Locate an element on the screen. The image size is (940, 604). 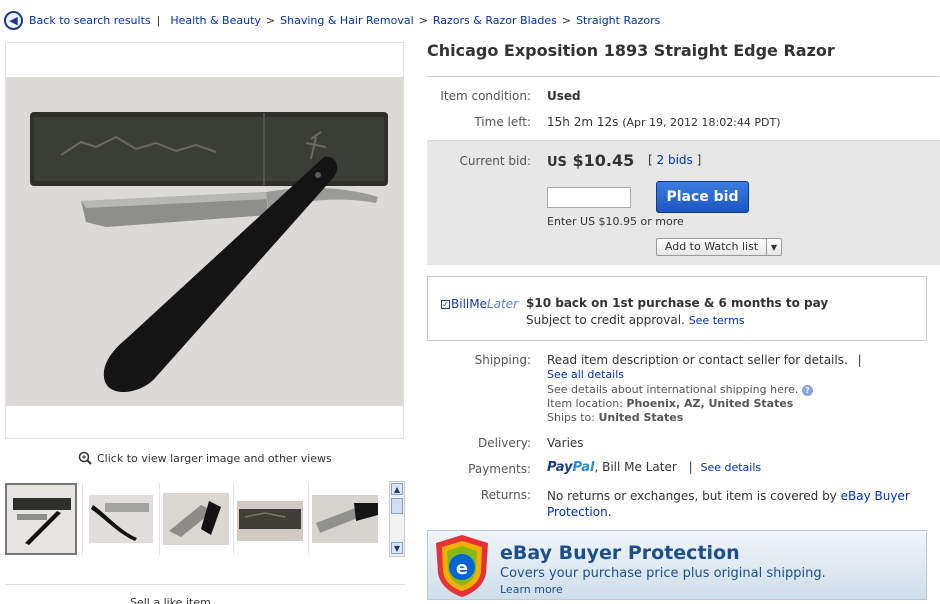
bids-link: 2 bids is located at coordinates (675, 160).